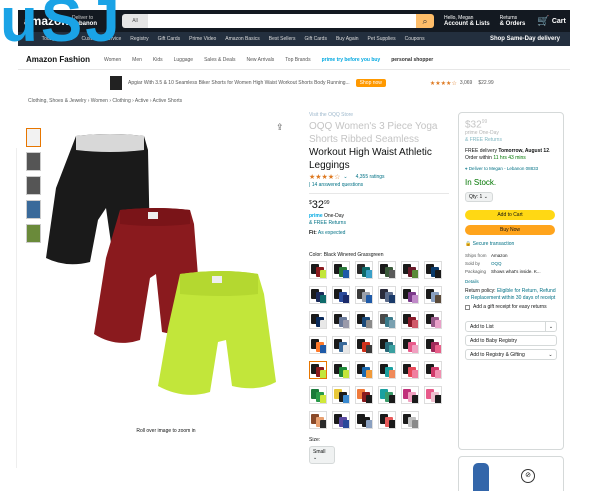 The image size is (616, 491). I want to click on size-select: Small ⌄, so click(322, 455).